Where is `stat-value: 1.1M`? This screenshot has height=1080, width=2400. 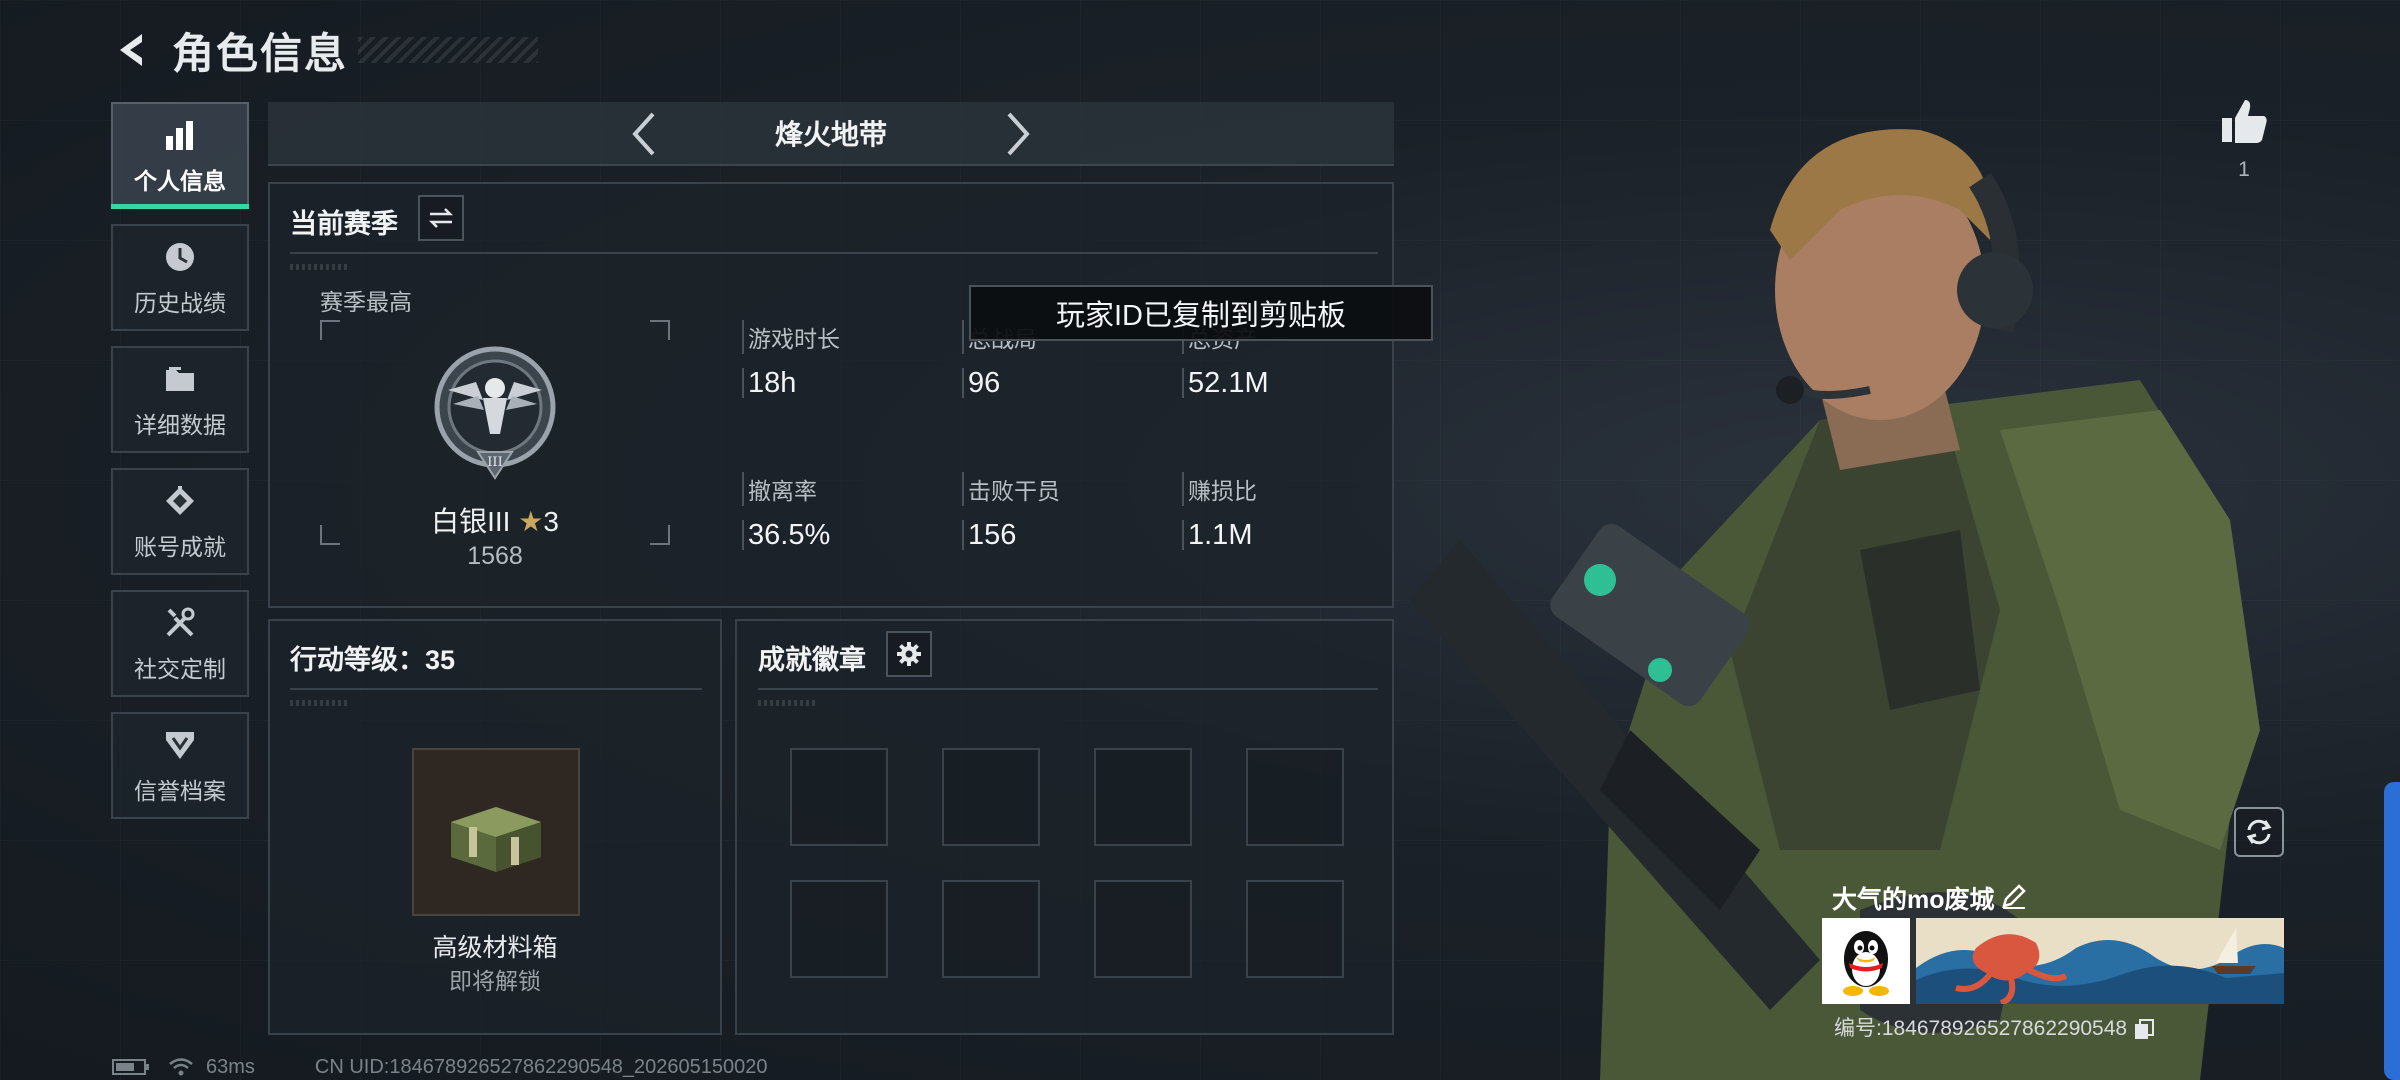
stat-value: 1.1M is located at coordinates (1219, 535).